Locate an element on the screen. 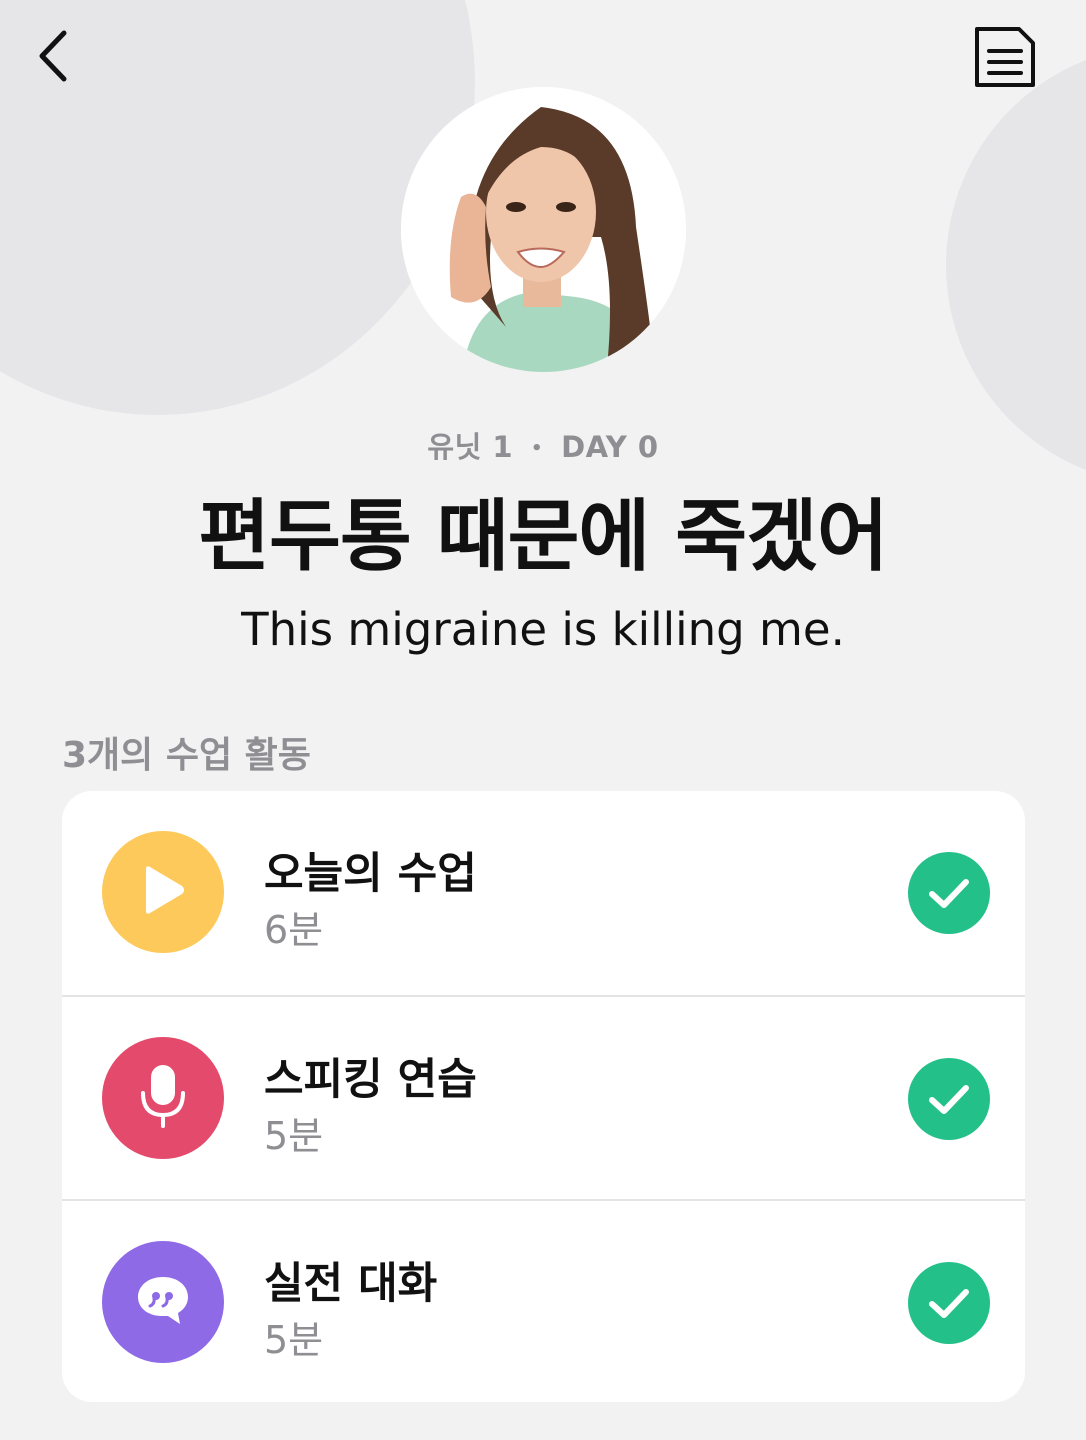 The width and height of the screenshot is (1086, 1440). play-icon is located at coordinates (163, 892).